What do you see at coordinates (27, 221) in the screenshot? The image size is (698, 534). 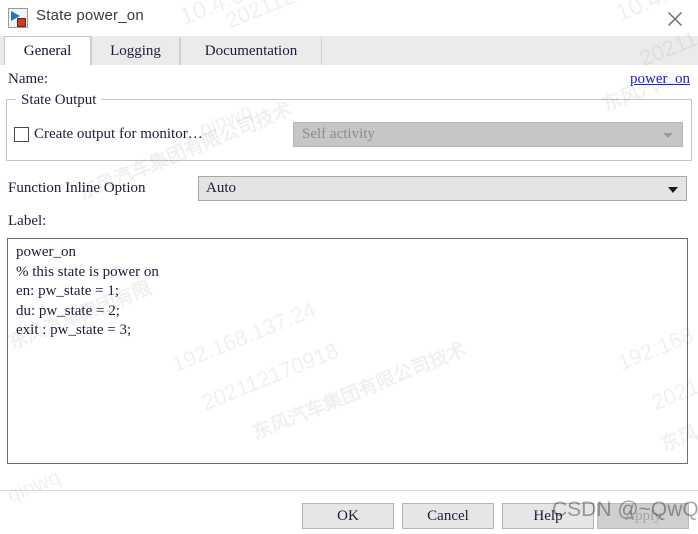 I see `label-caption: Label:` at bounding box center [27, 221].